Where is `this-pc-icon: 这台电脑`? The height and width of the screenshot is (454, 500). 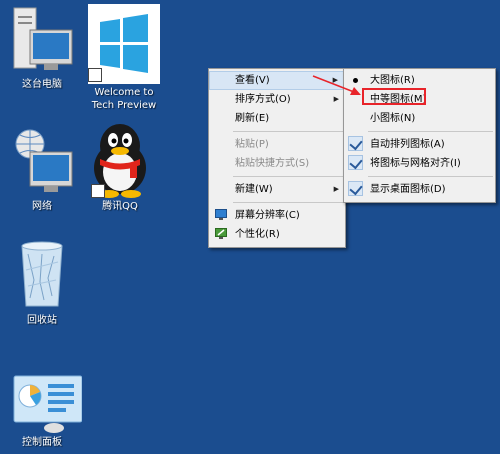
this-pc-icon: 这台电脑 is located at coordinates (42, 47).